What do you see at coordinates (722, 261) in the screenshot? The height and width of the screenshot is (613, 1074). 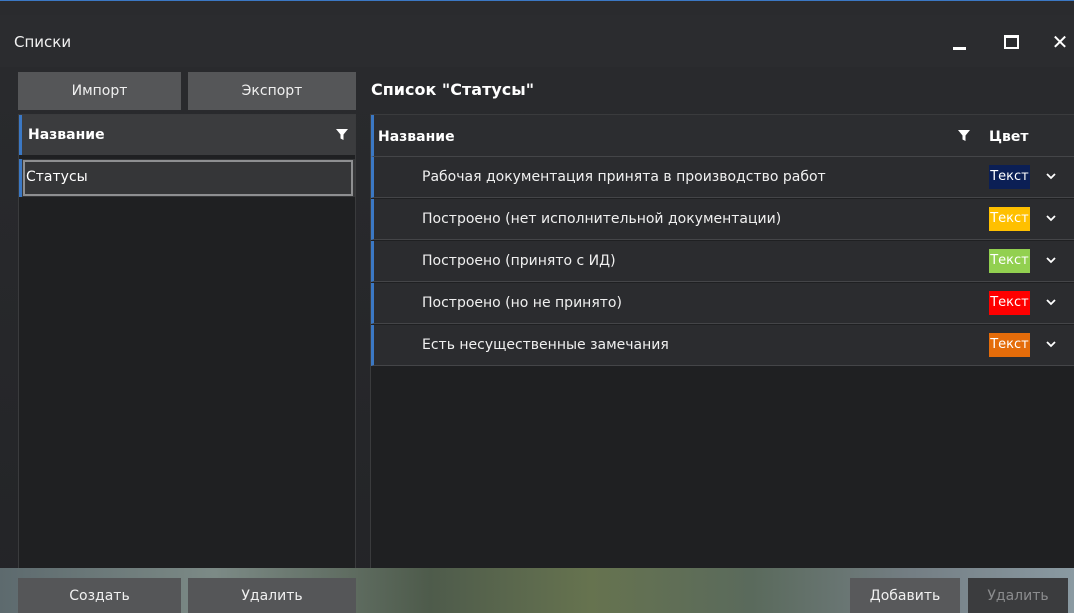 I see `table-row: Построено (принято с ИД) Текст` at bounding box center [722, 261].